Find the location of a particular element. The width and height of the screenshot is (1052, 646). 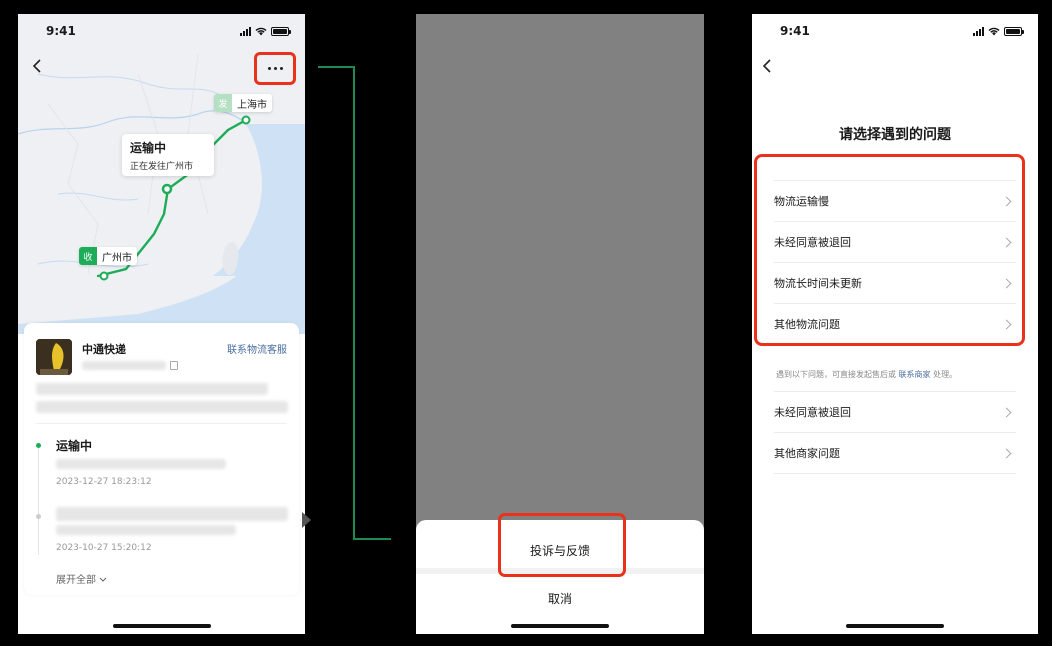

courier-logo is located at coordinates (54, 357).